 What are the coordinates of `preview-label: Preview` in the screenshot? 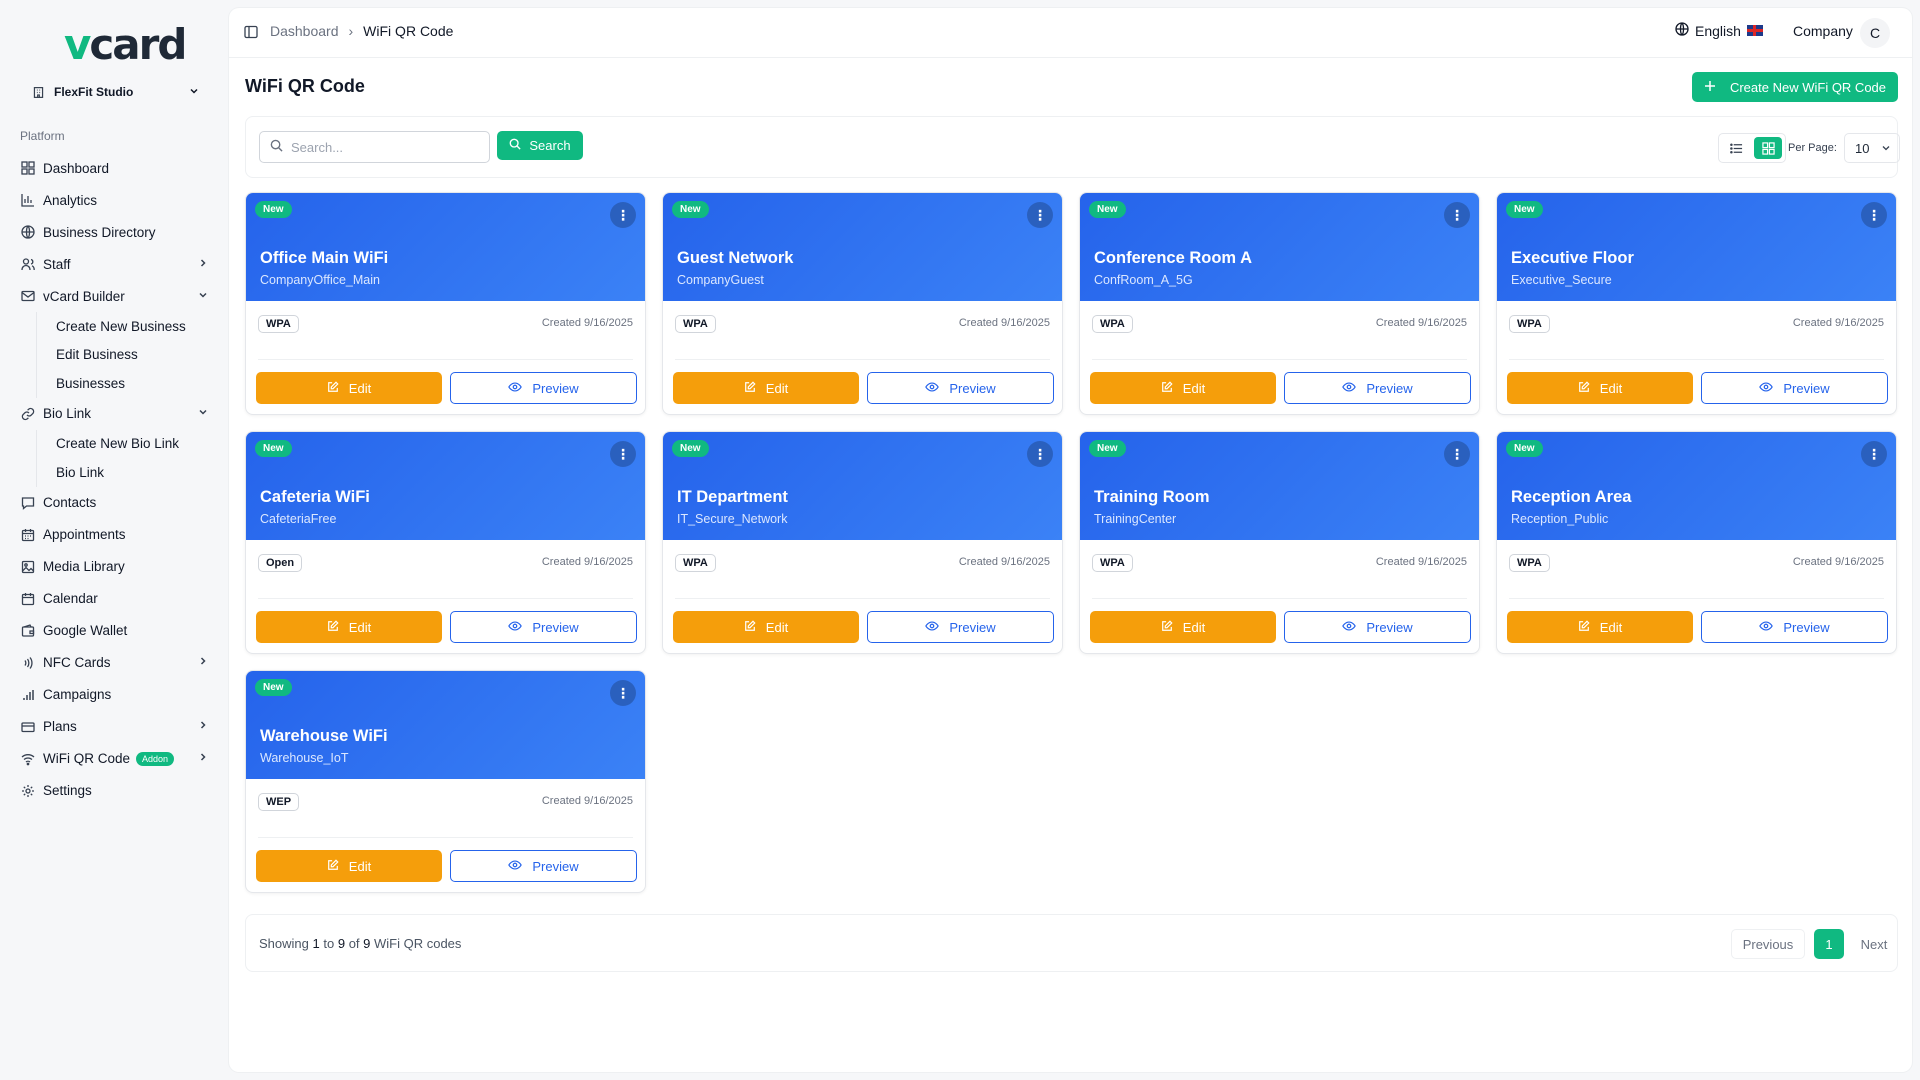 It's located at (972, 627).